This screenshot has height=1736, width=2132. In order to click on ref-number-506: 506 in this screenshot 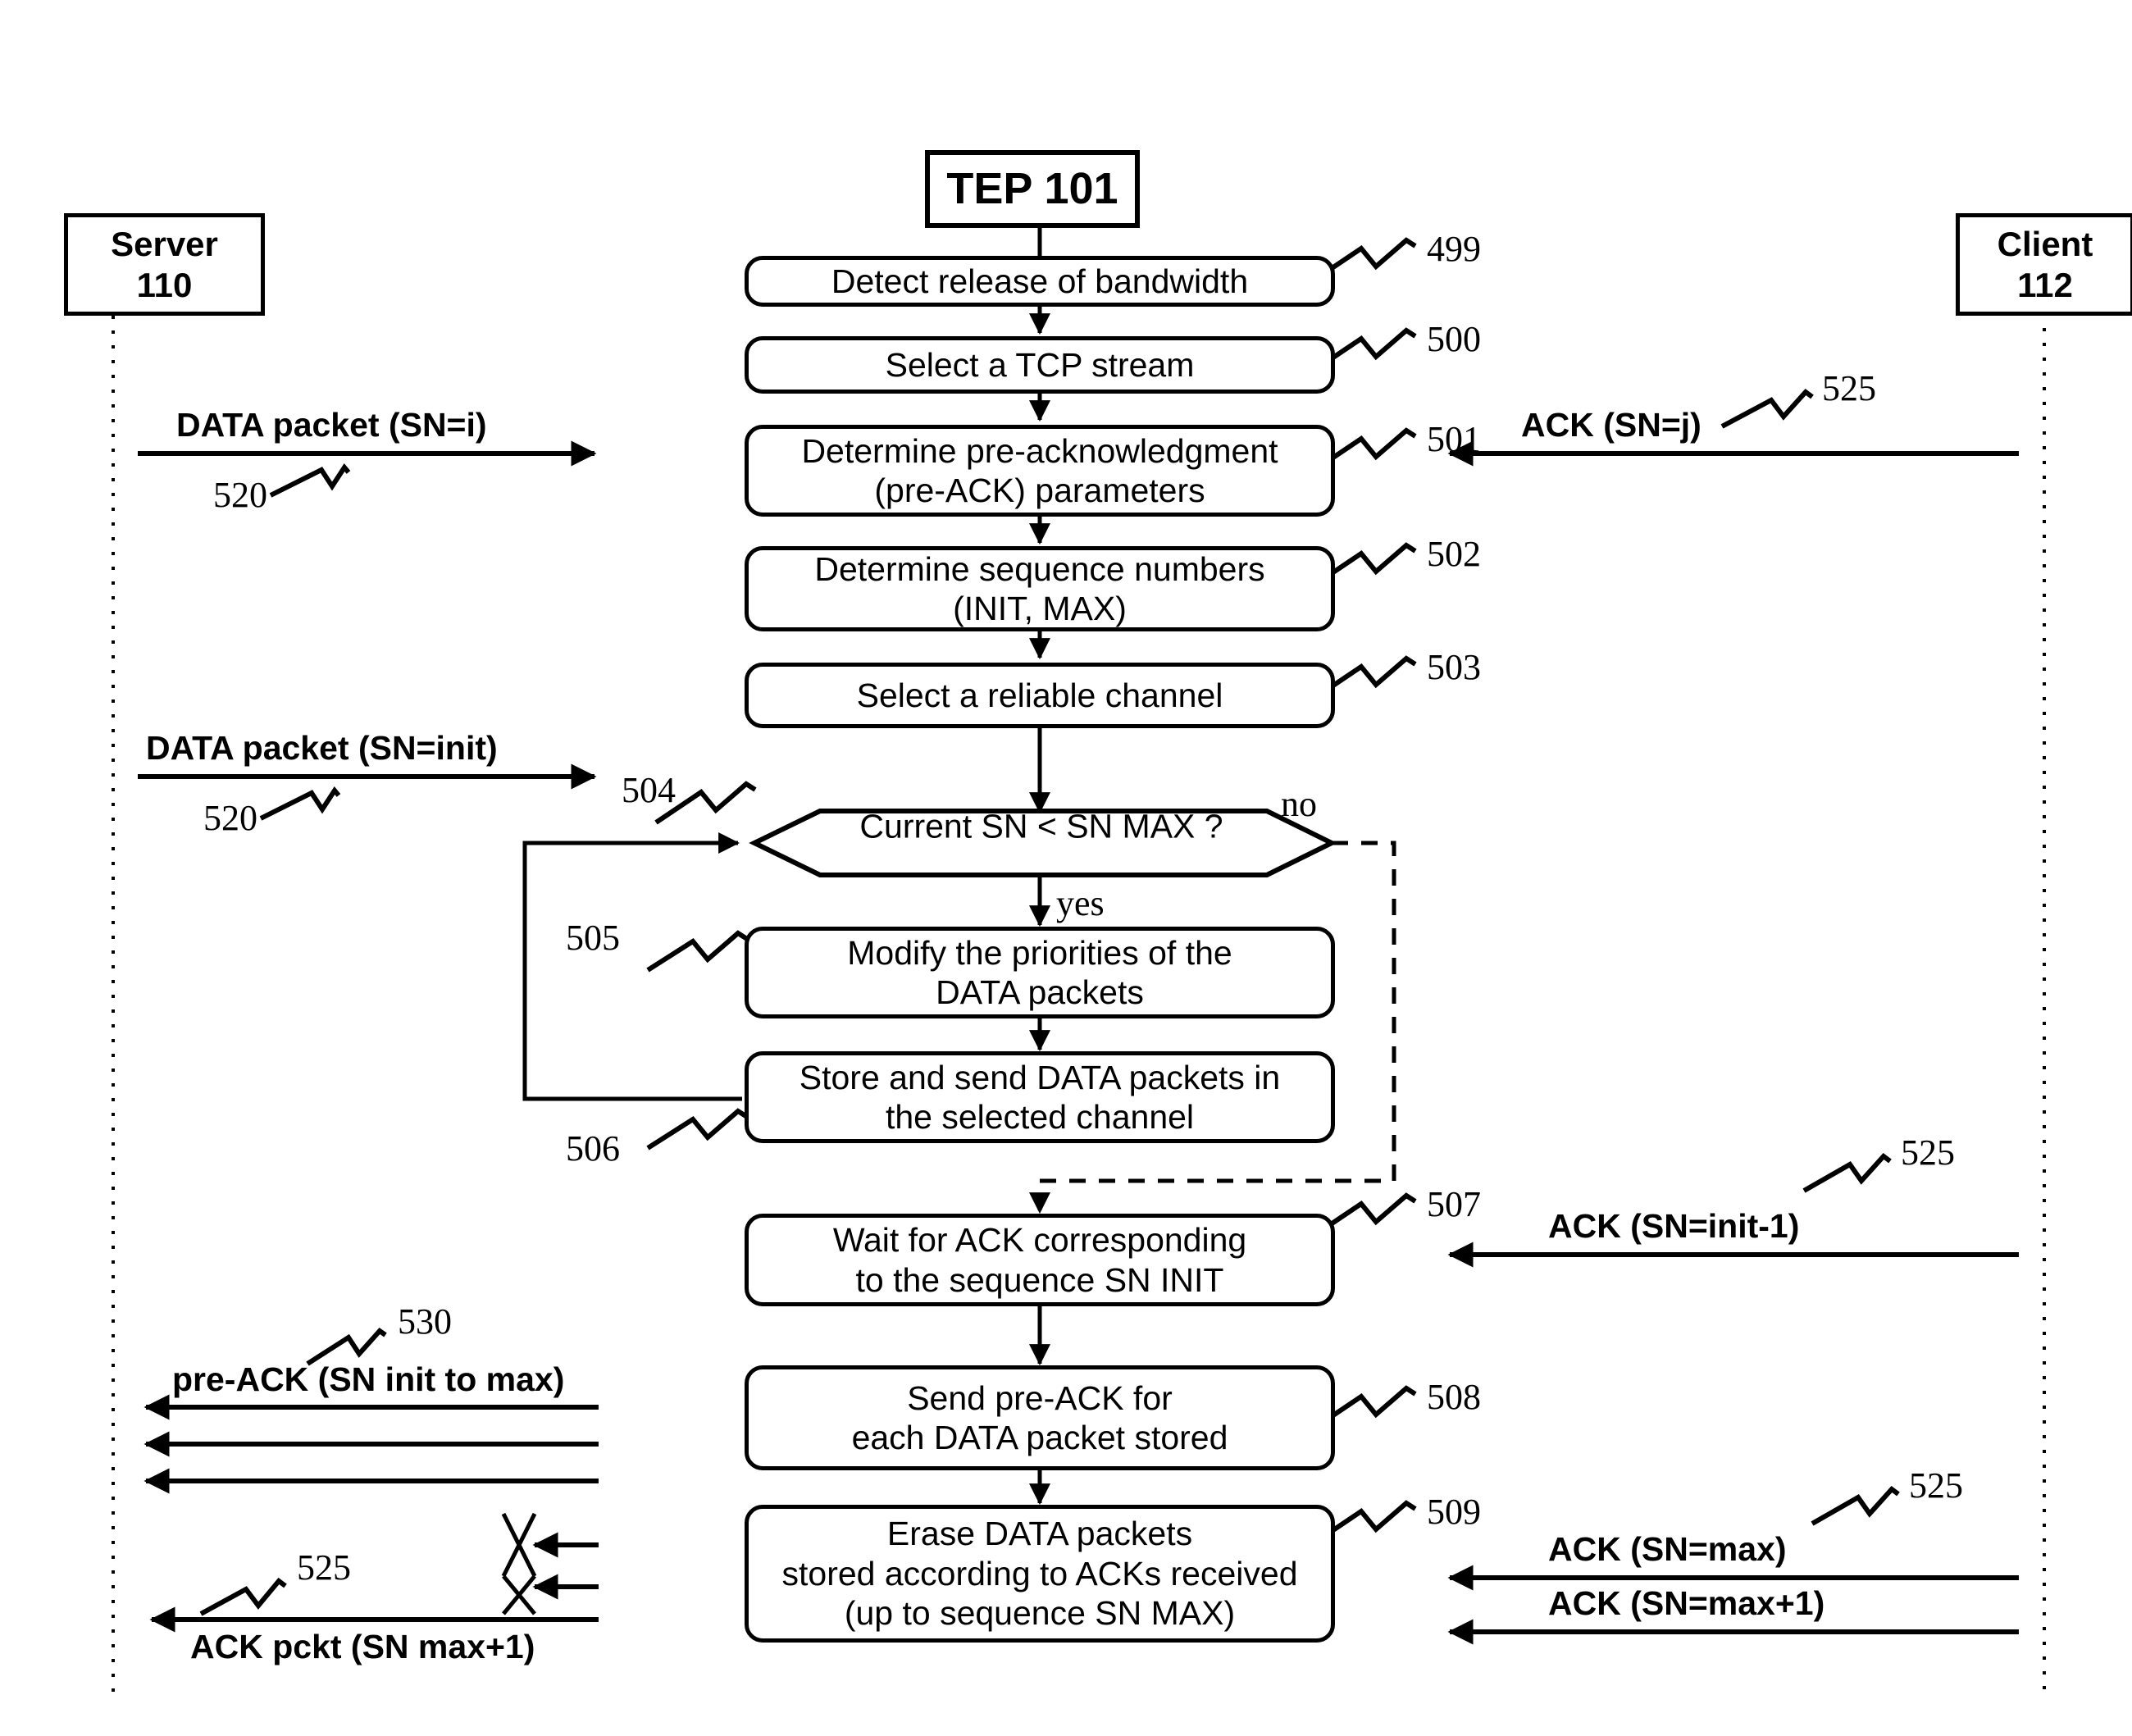, I will do `click(593, 1148)`.